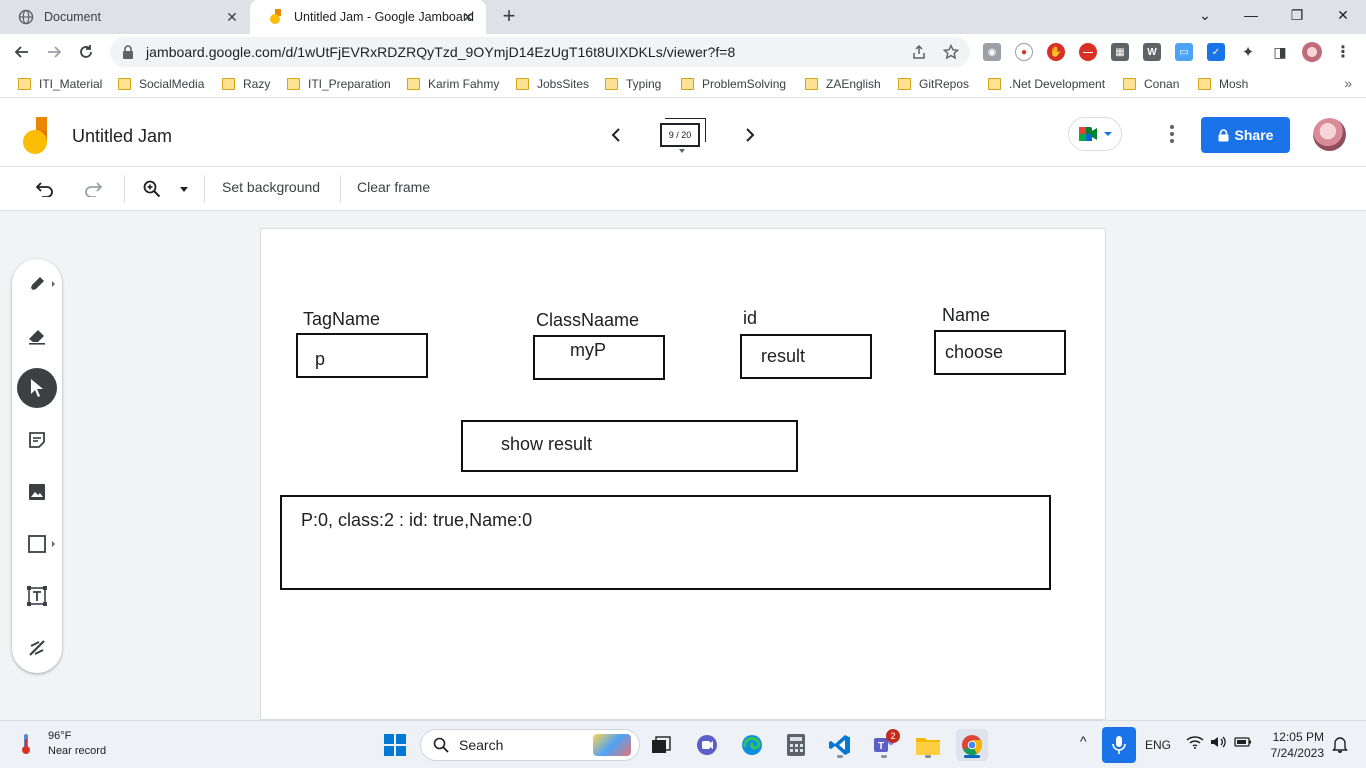  What do you see at coordinates (1297, 15) in the screenshot?
I see `restore-button: ❐` at bounding box center [1297, 15].